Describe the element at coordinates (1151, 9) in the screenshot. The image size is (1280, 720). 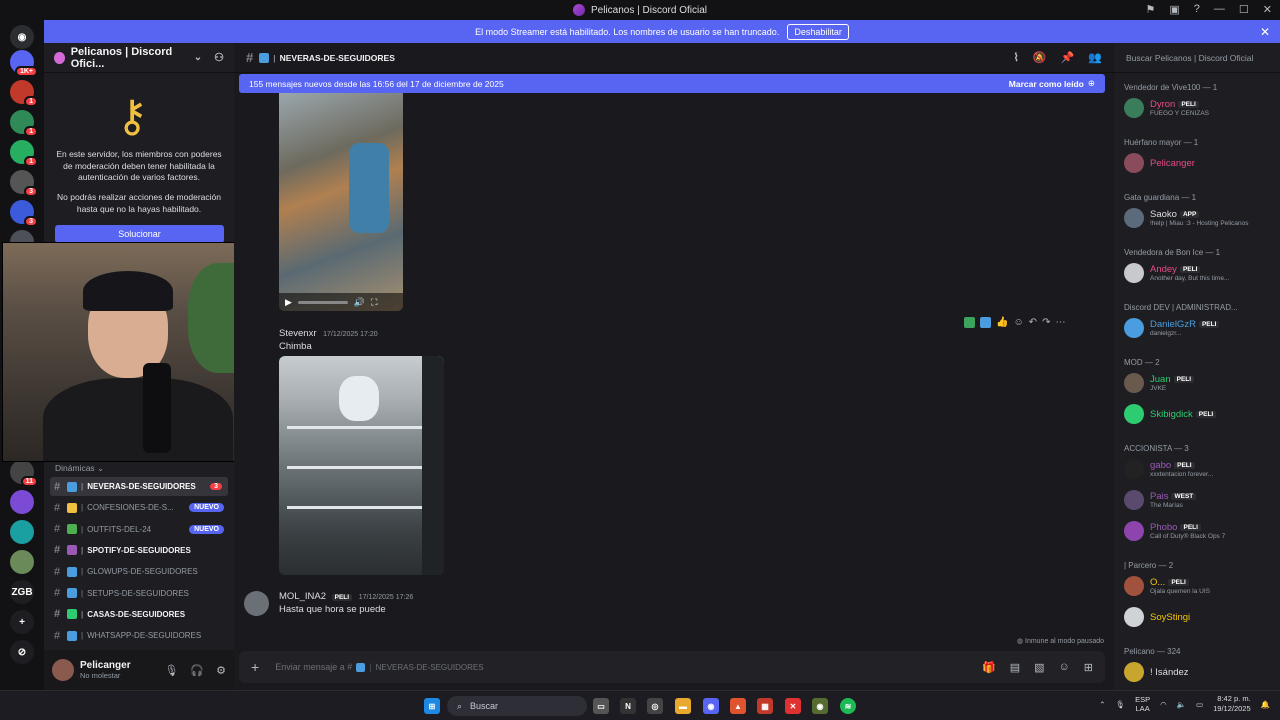
I see `inbox-icon: ⚑` at that location.